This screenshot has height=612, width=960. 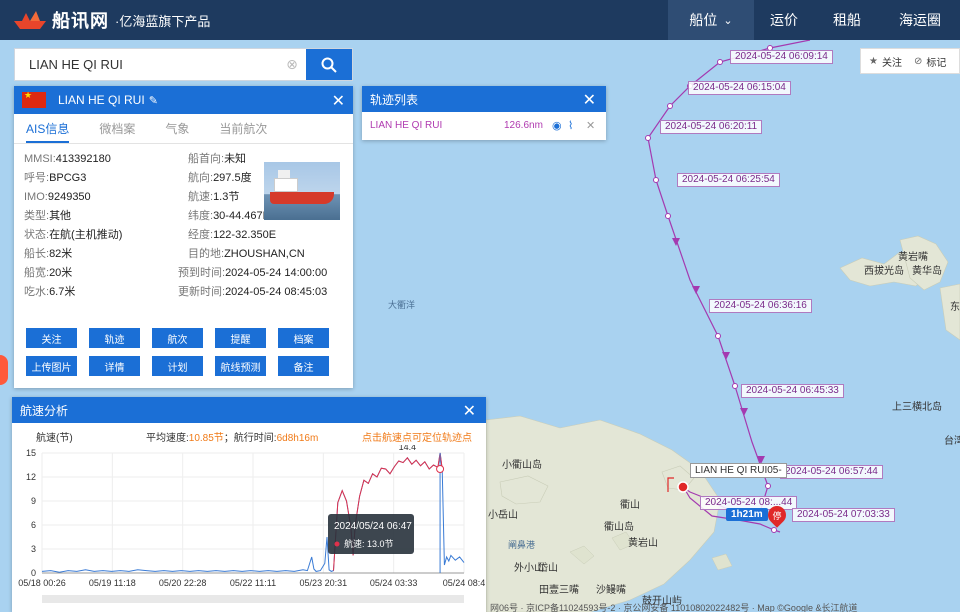 What do you see at coordinates (302, 191) in the screenshot?
I see `ship-photo` at bounding box center [302, 191].